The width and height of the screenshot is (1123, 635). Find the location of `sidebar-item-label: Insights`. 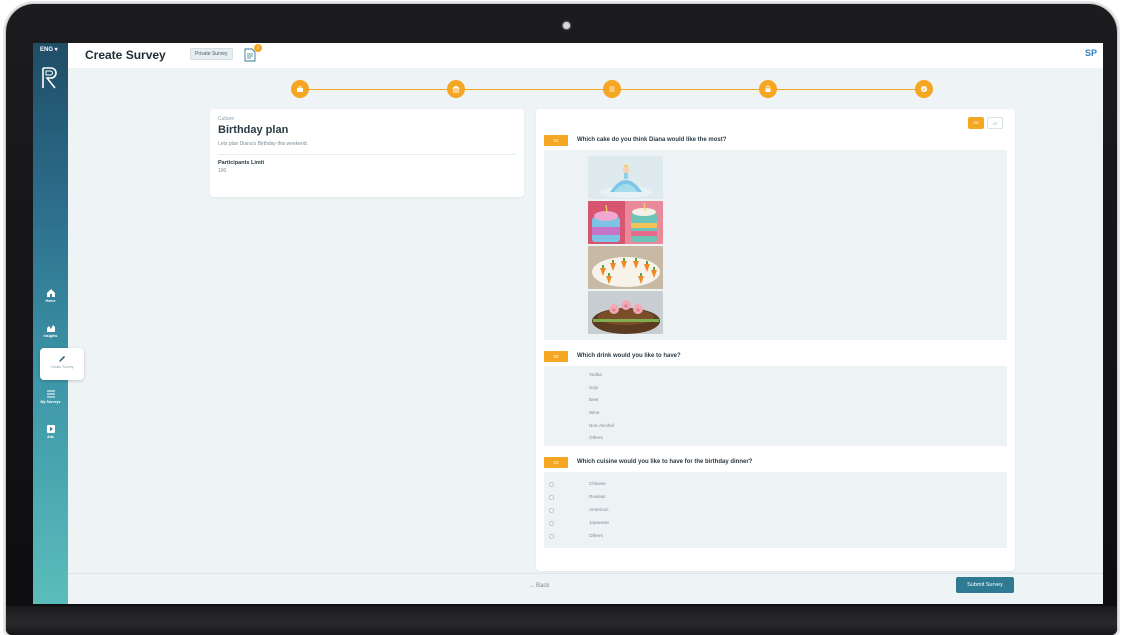

sidebar-item-label: Insights is located at coordinates (50, 336).